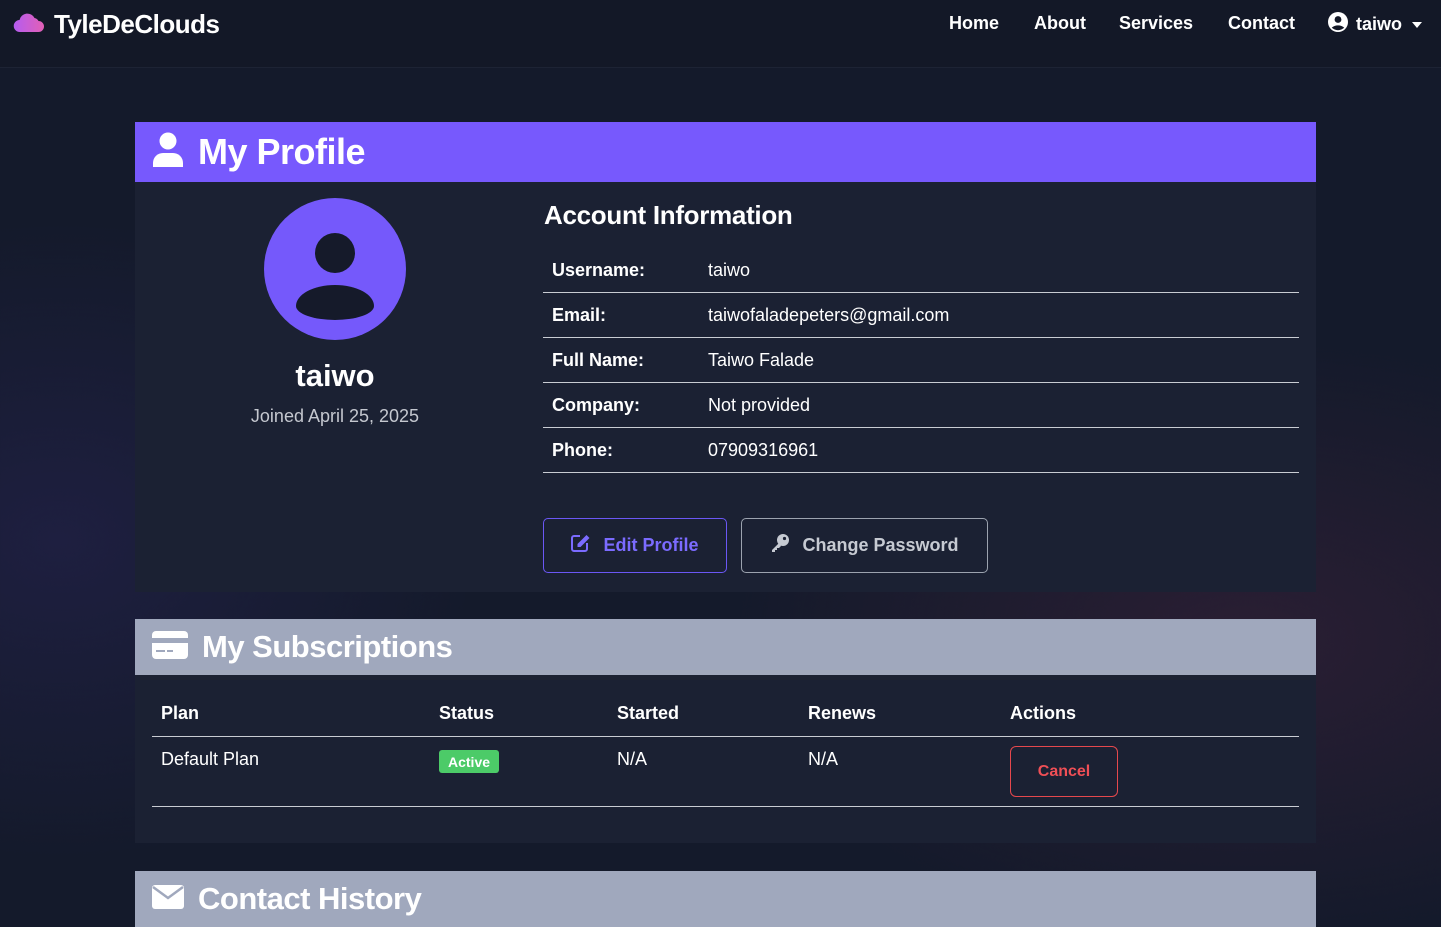 Image resolution: width=1441 pixels, height=927 pixels. I want to click on column-header-started: Started, so click(648, 713).